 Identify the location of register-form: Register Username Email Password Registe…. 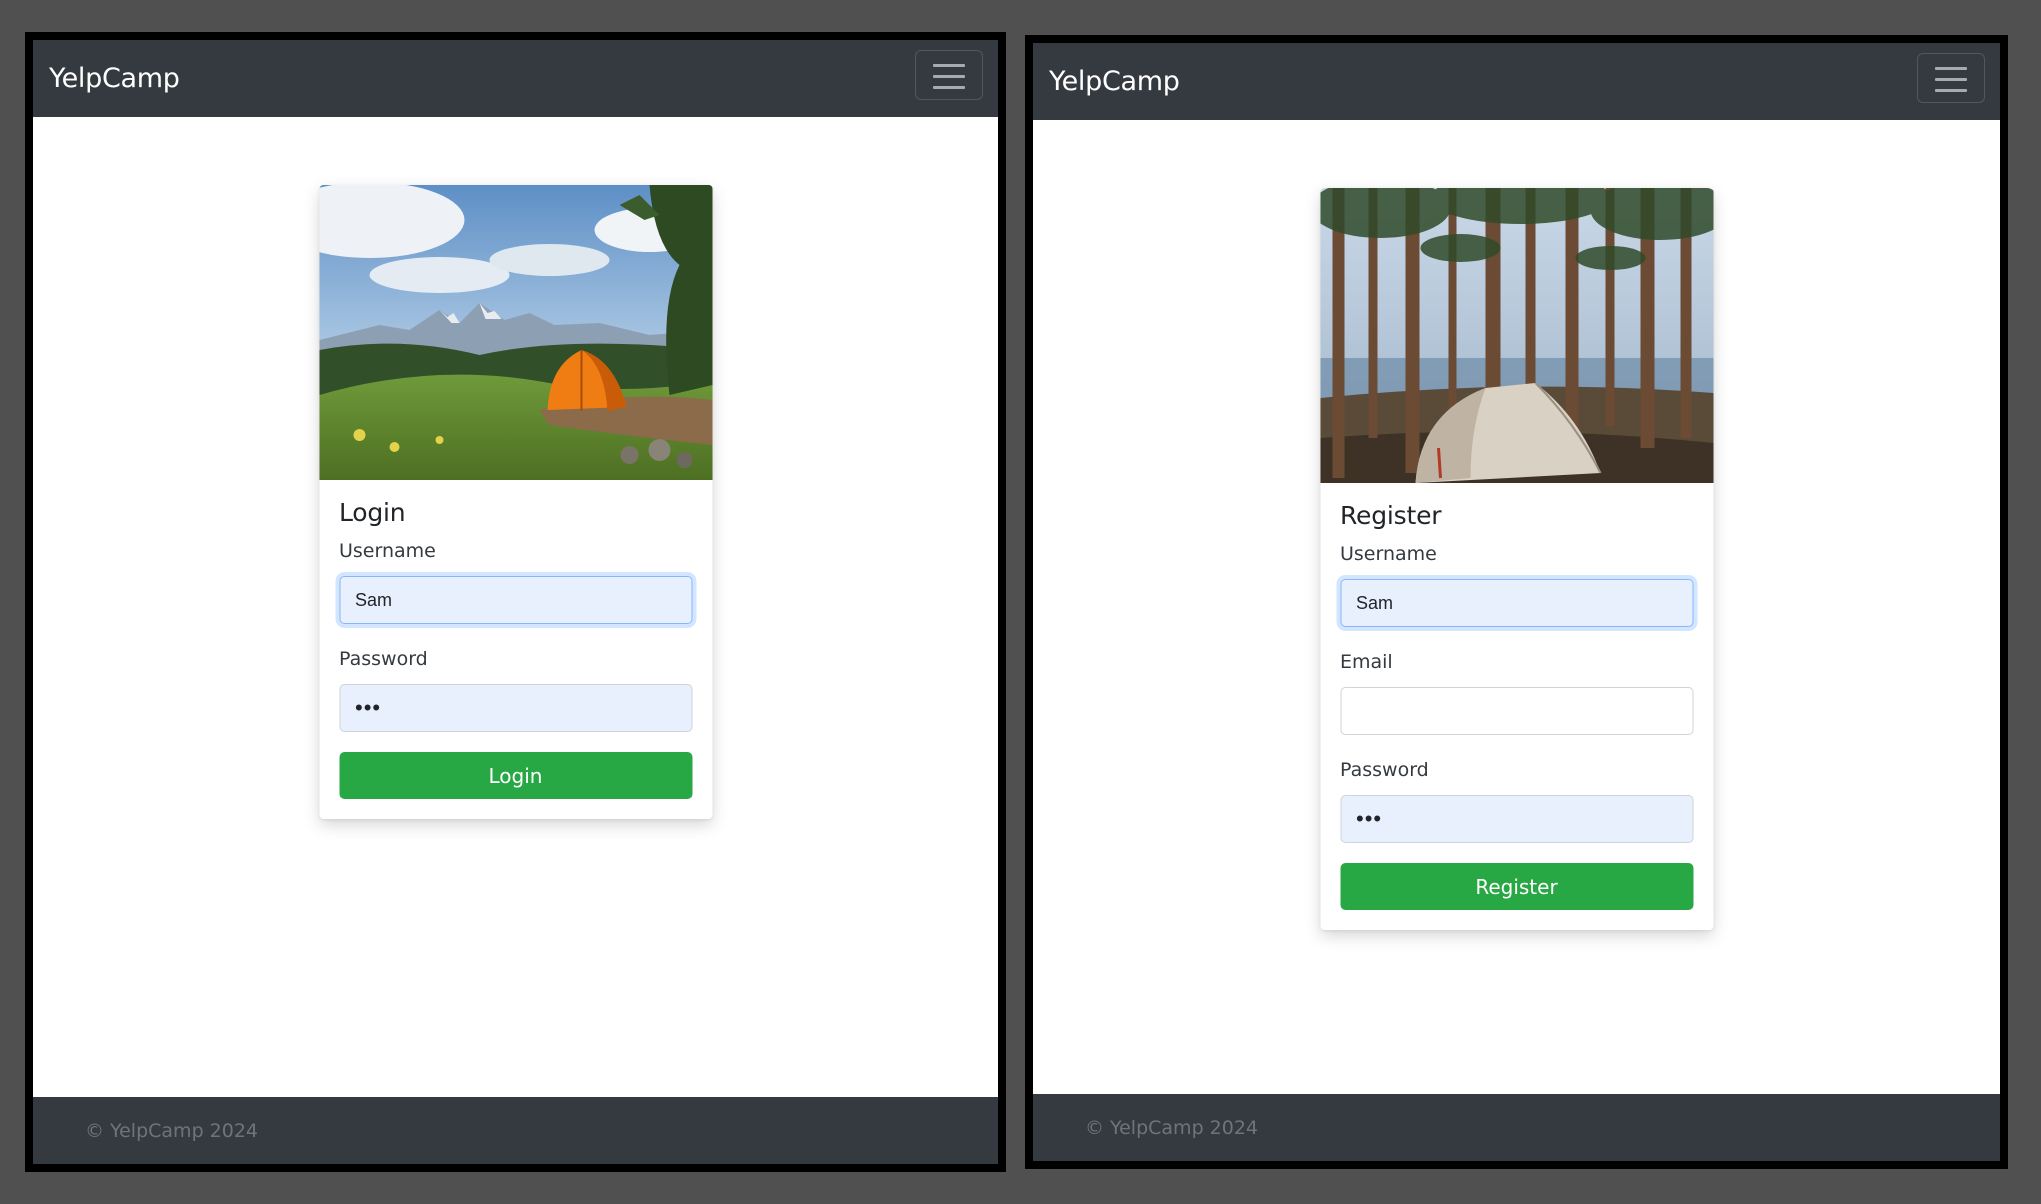
(1516, 706).